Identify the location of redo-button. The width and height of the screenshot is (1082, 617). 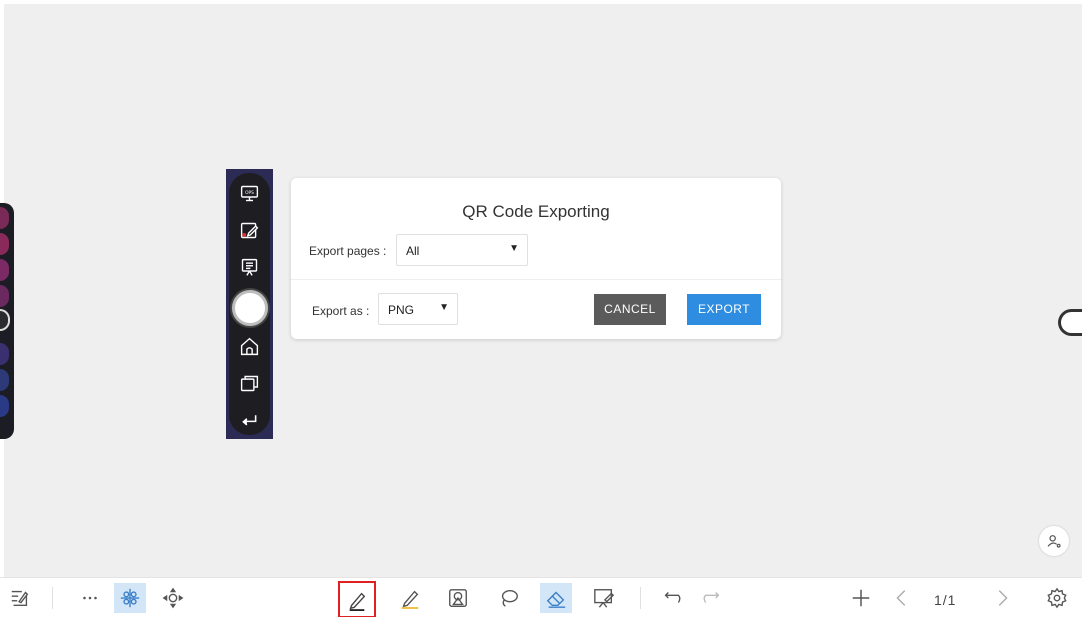
(712, 598).